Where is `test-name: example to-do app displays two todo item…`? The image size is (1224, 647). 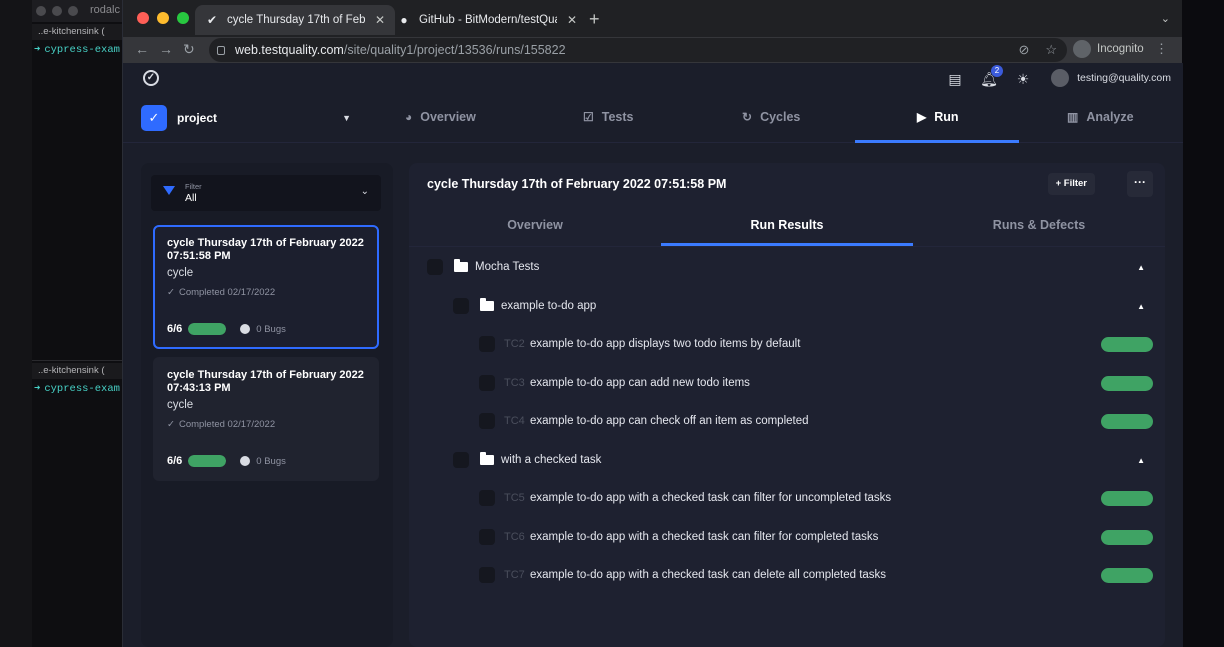 test-name: example to-do app displays two todo item… is located at coordinates (665, 344).